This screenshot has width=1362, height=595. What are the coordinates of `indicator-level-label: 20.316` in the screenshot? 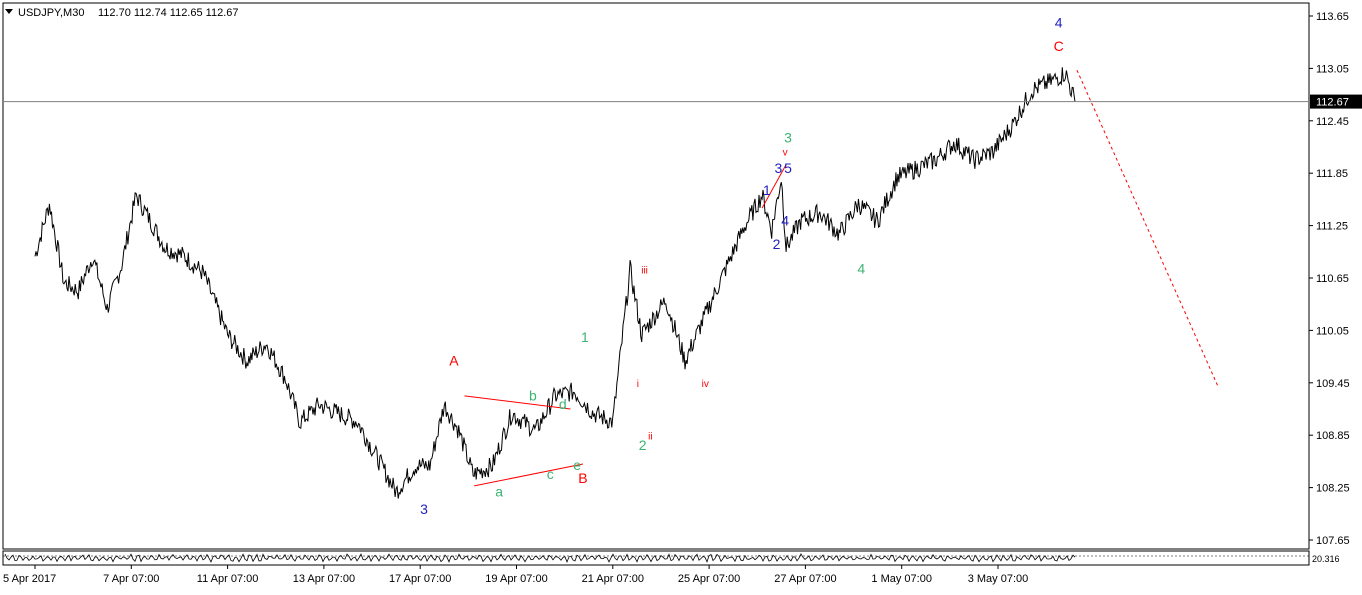 It's located at (1326, 559).